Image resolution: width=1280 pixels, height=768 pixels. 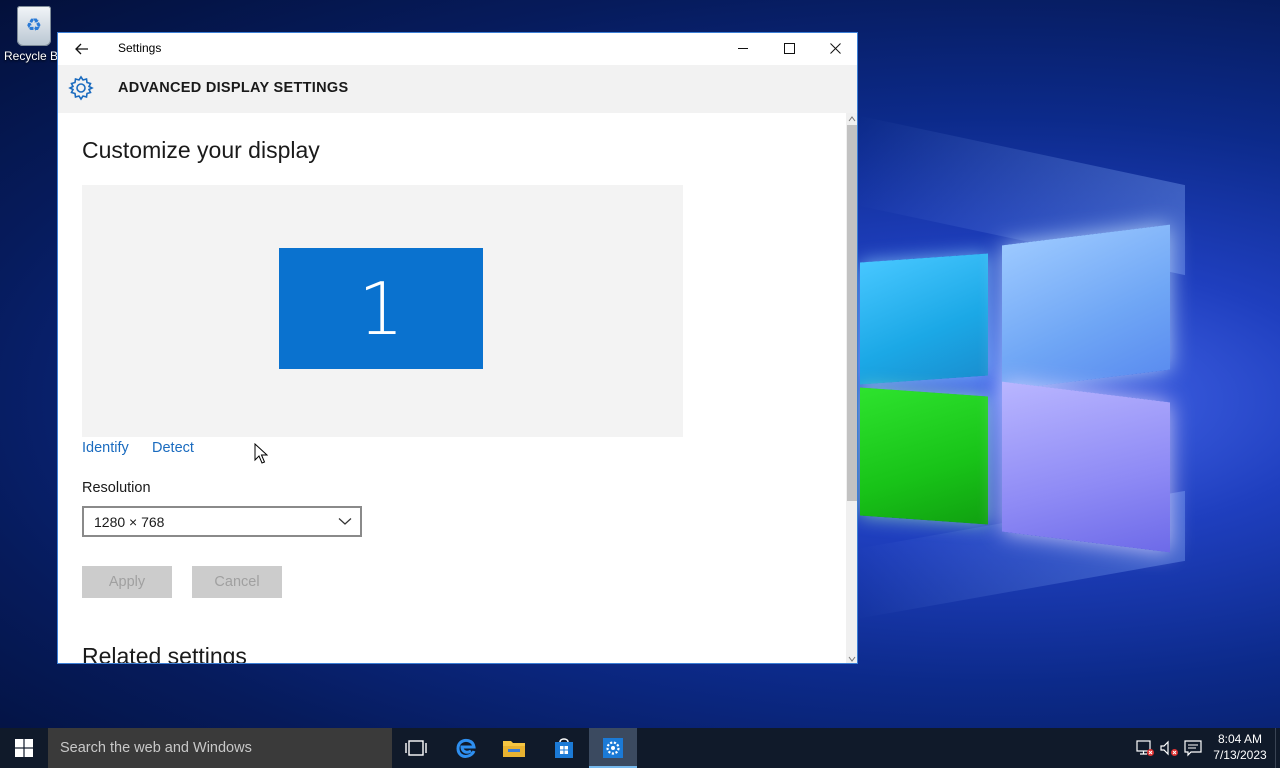 I want to click on network-icon, so click(x=1145, y=748).